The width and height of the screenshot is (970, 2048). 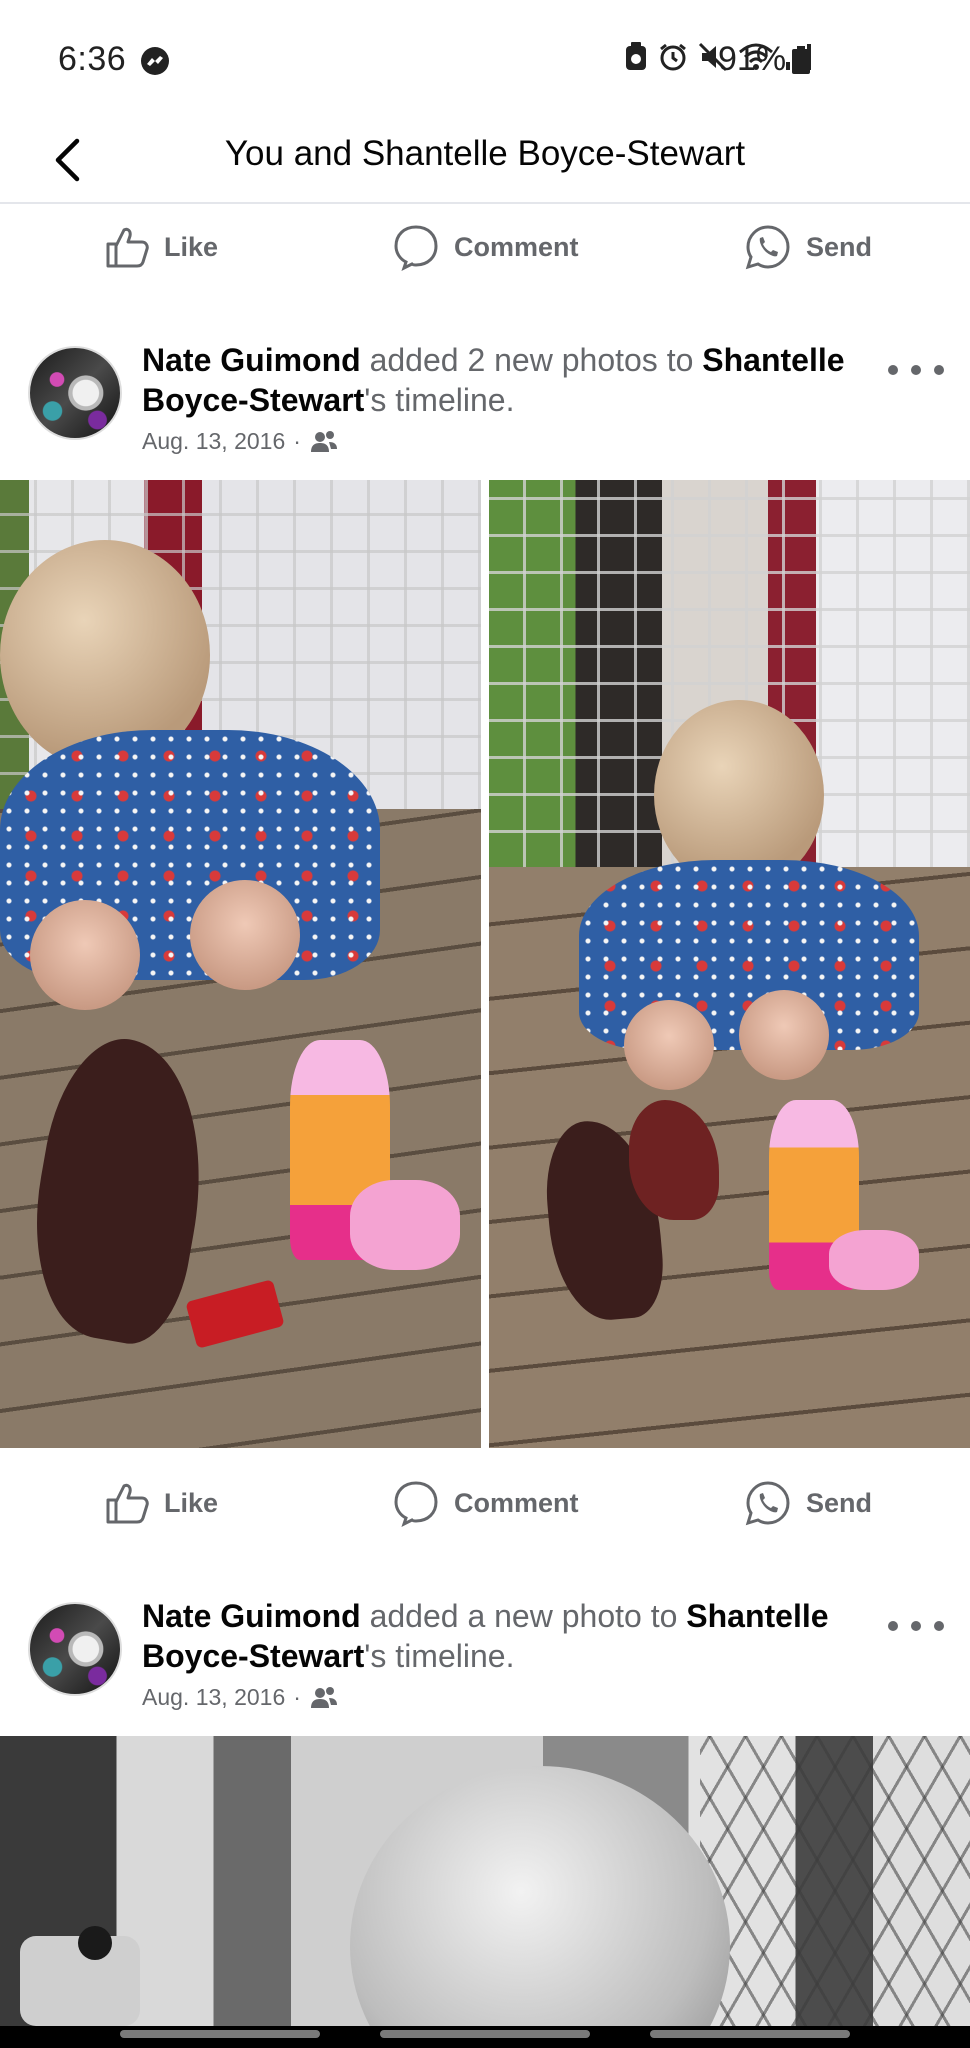 I want to click on messenger-icon, so click(x=155, y=61).